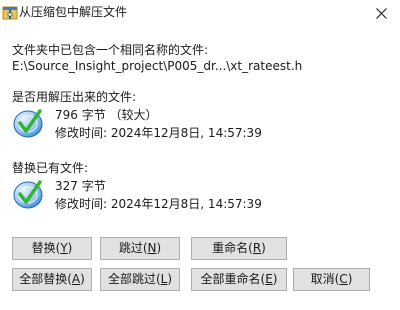 The width and height of the screenshot is (400, 310). Describe the element at coordinates (106, 115) in the screenshot. I see `new-file-size: 796 字节 （较大）` at that location.